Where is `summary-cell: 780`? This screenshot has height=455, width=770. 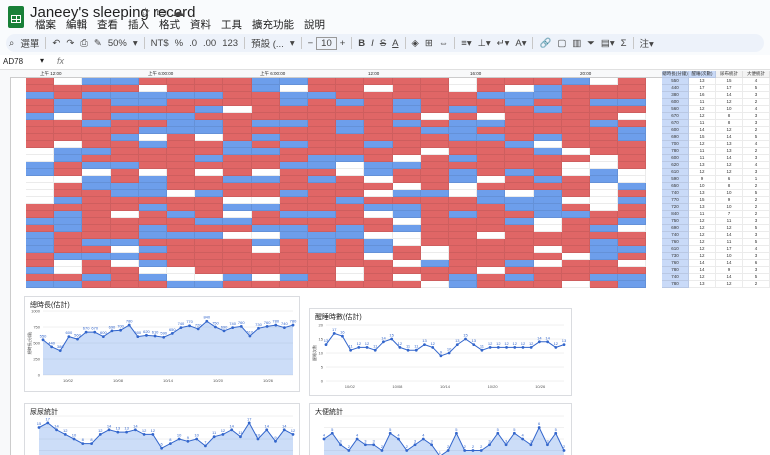 summary-cell: 780 is located at coordinates (675, 151).